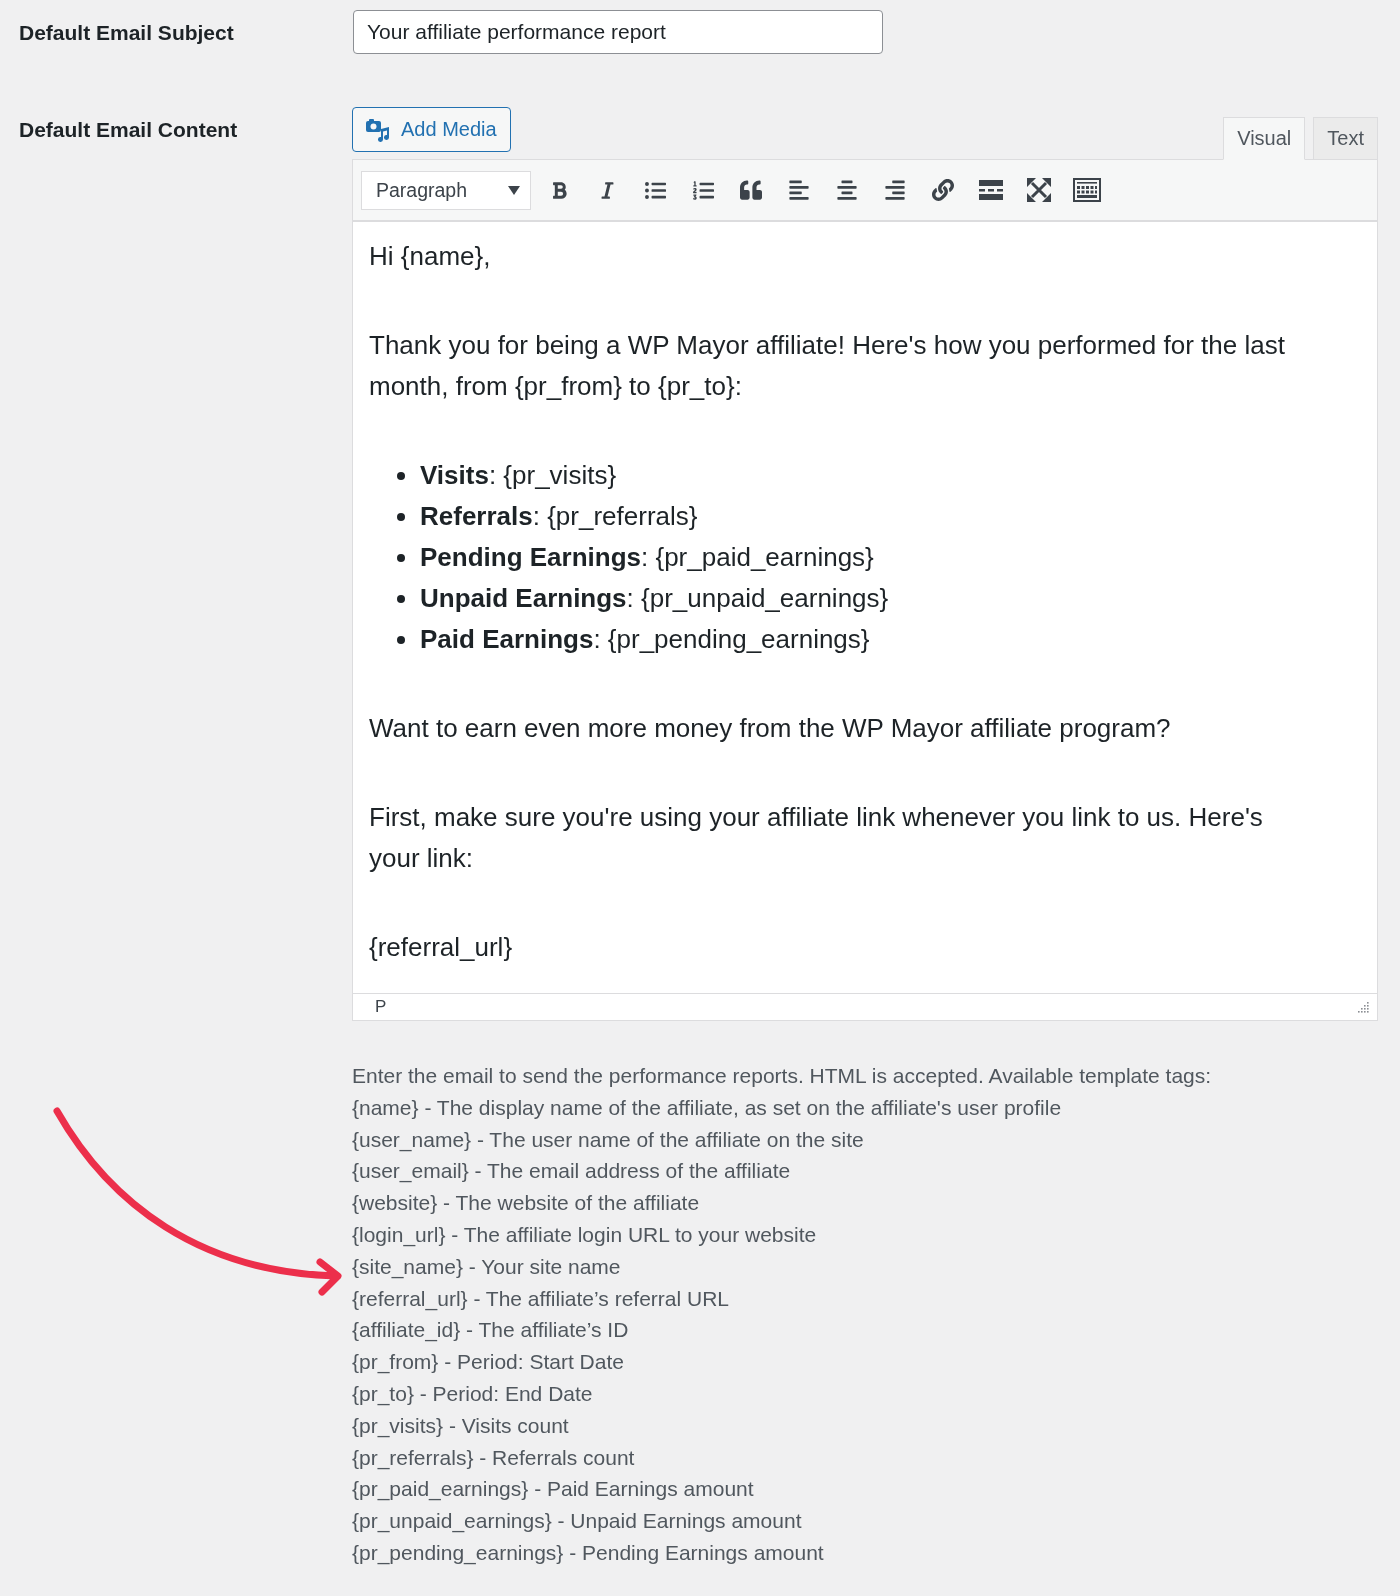  Describe the element at coordinates (1345, 138) in the screenshot. I see `editor-tab: Text` at that location.